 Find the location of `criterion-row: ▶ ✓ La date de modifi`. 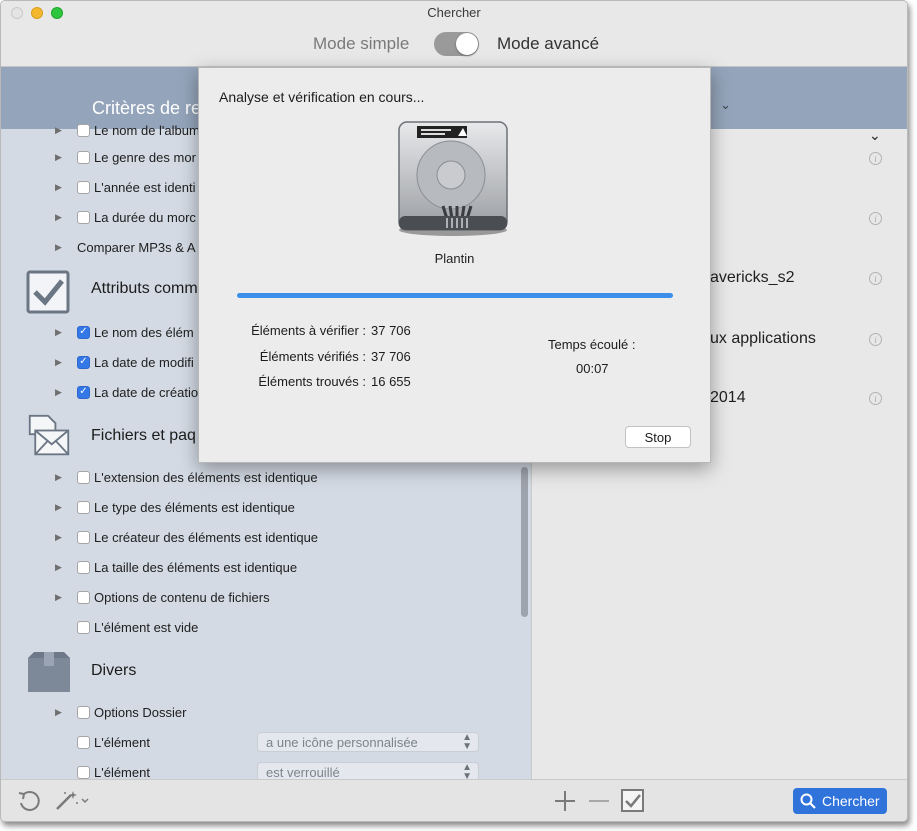

criterion-row: ▶ ✓ La date de modifi is located at coordinates (124, 362).